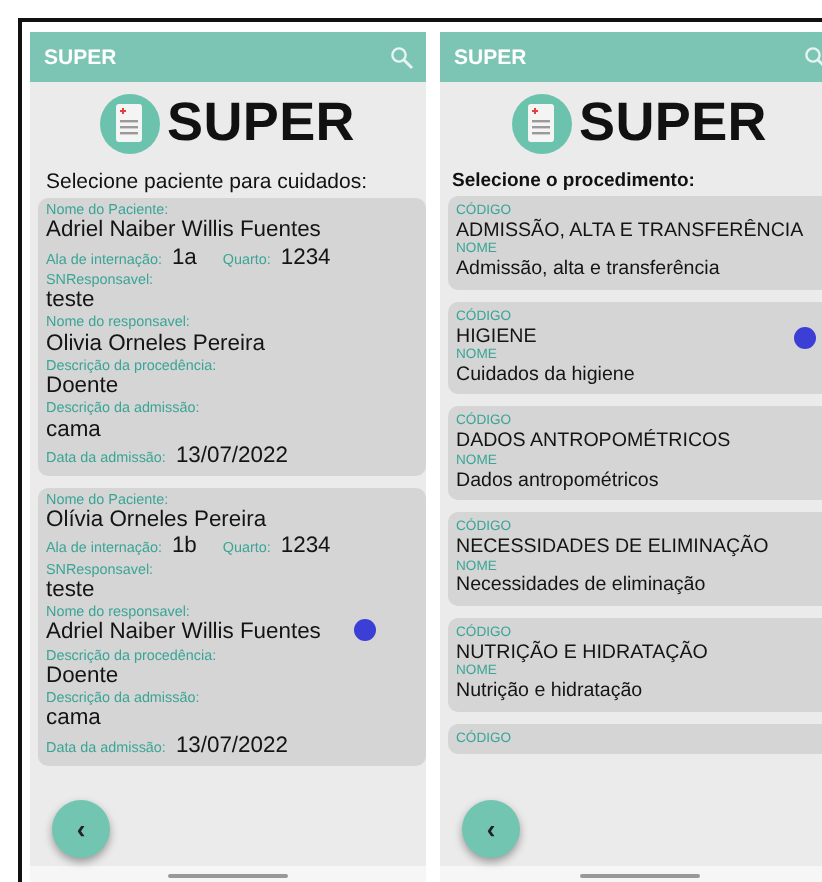  Describe the element at coordinates (184, 548) in the screenshot. I see `field-value: 1b` at that location.